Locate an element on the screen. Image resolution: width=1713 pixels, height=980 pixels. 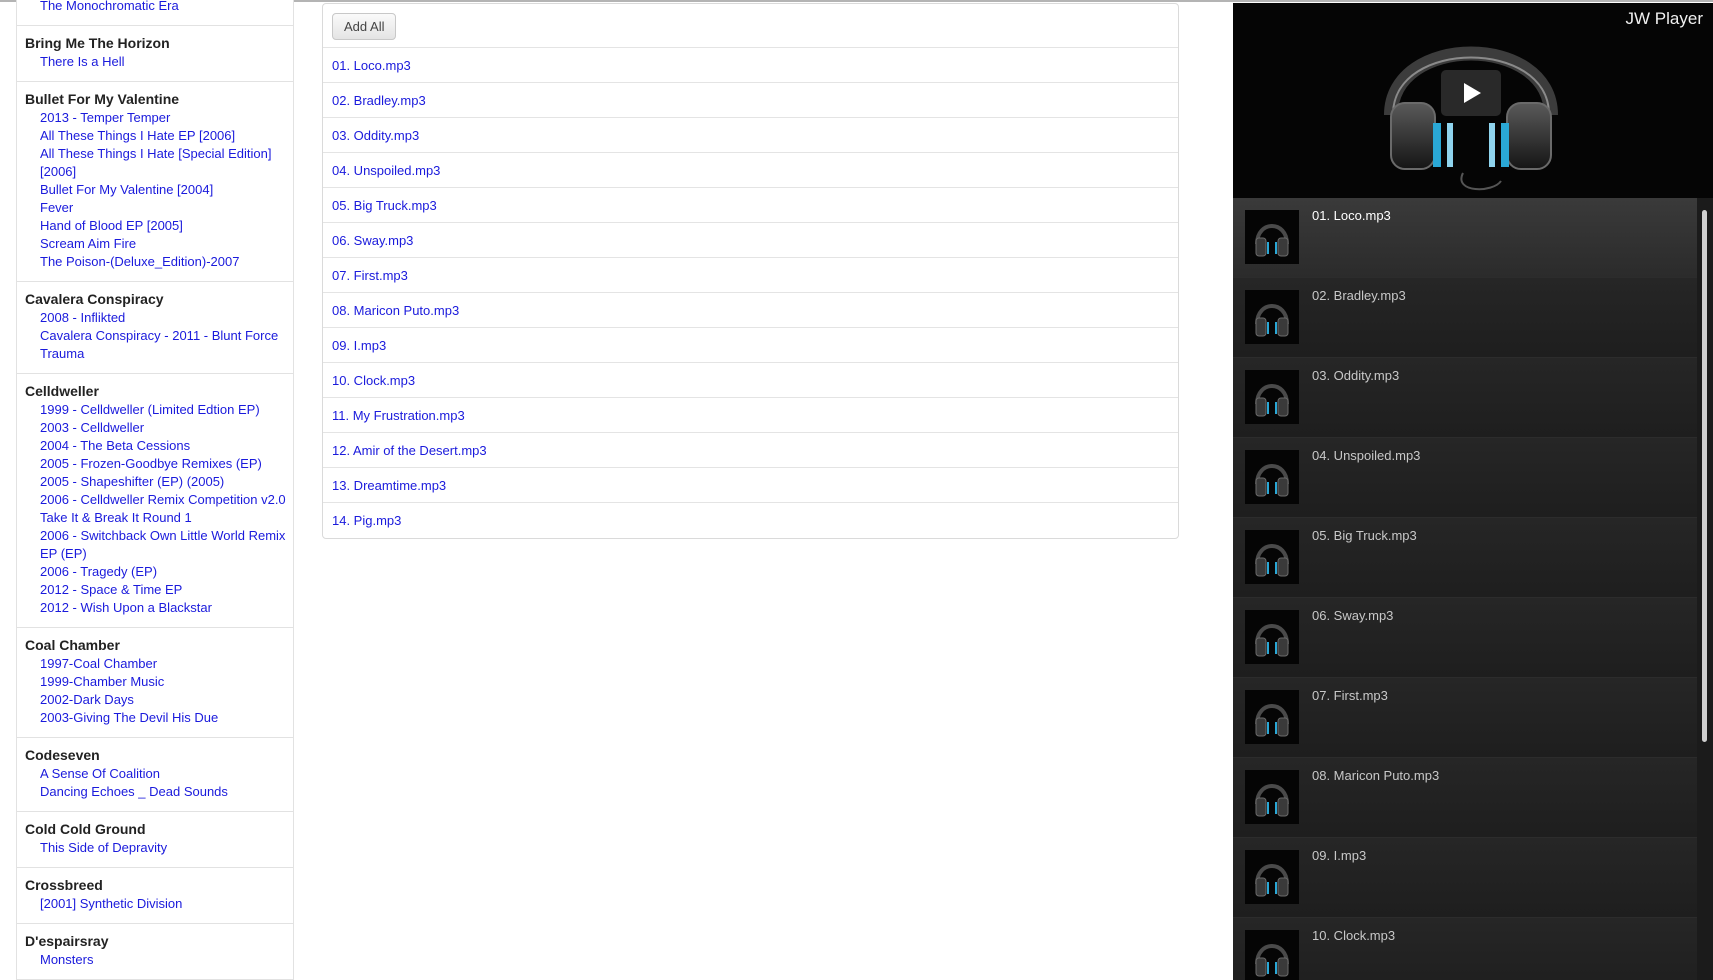
track-link: 05. Big Truck.mp3 is located at coordinates (384, 205).